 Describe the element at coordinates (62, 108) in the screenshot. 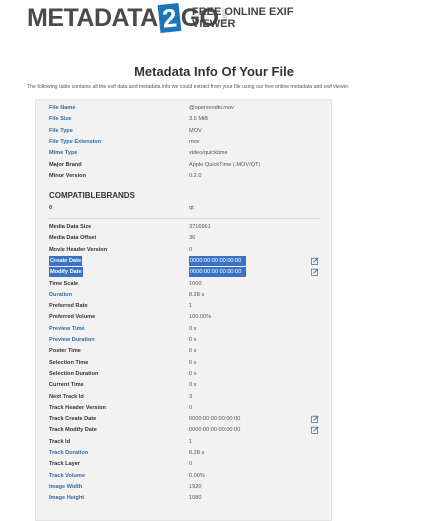

I see `field-label: File Name` at that location.